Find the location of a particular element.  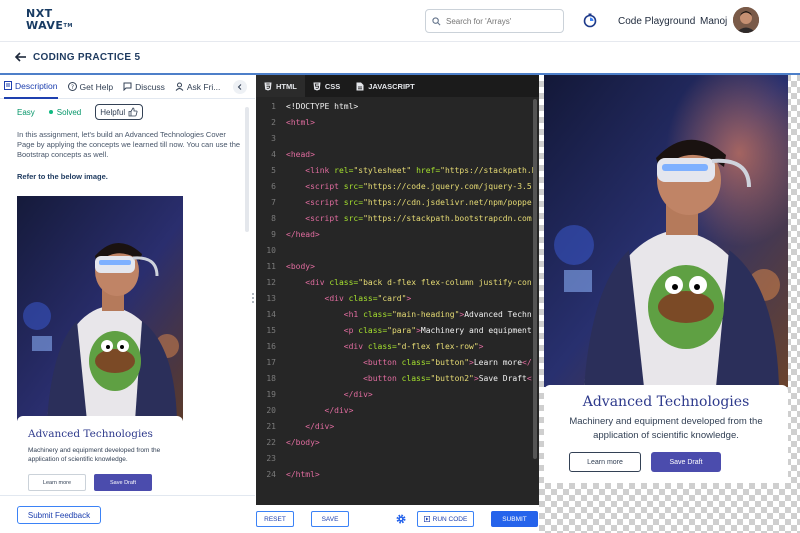

thumbs-up-icon is located at coordinates (133, 112).